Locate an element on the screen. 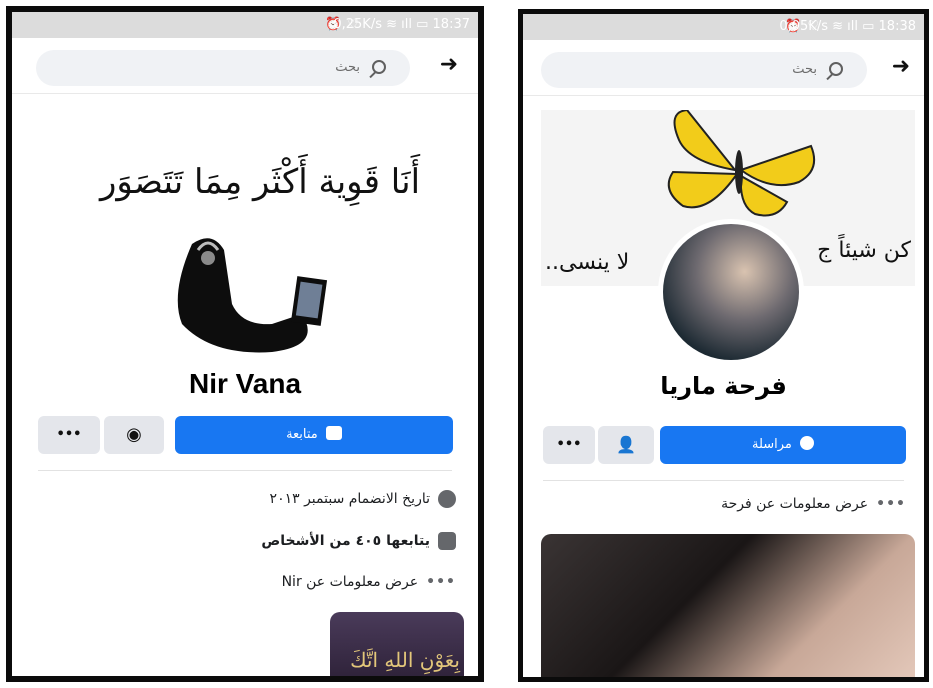  avatar is located at coordinates (731, 292).